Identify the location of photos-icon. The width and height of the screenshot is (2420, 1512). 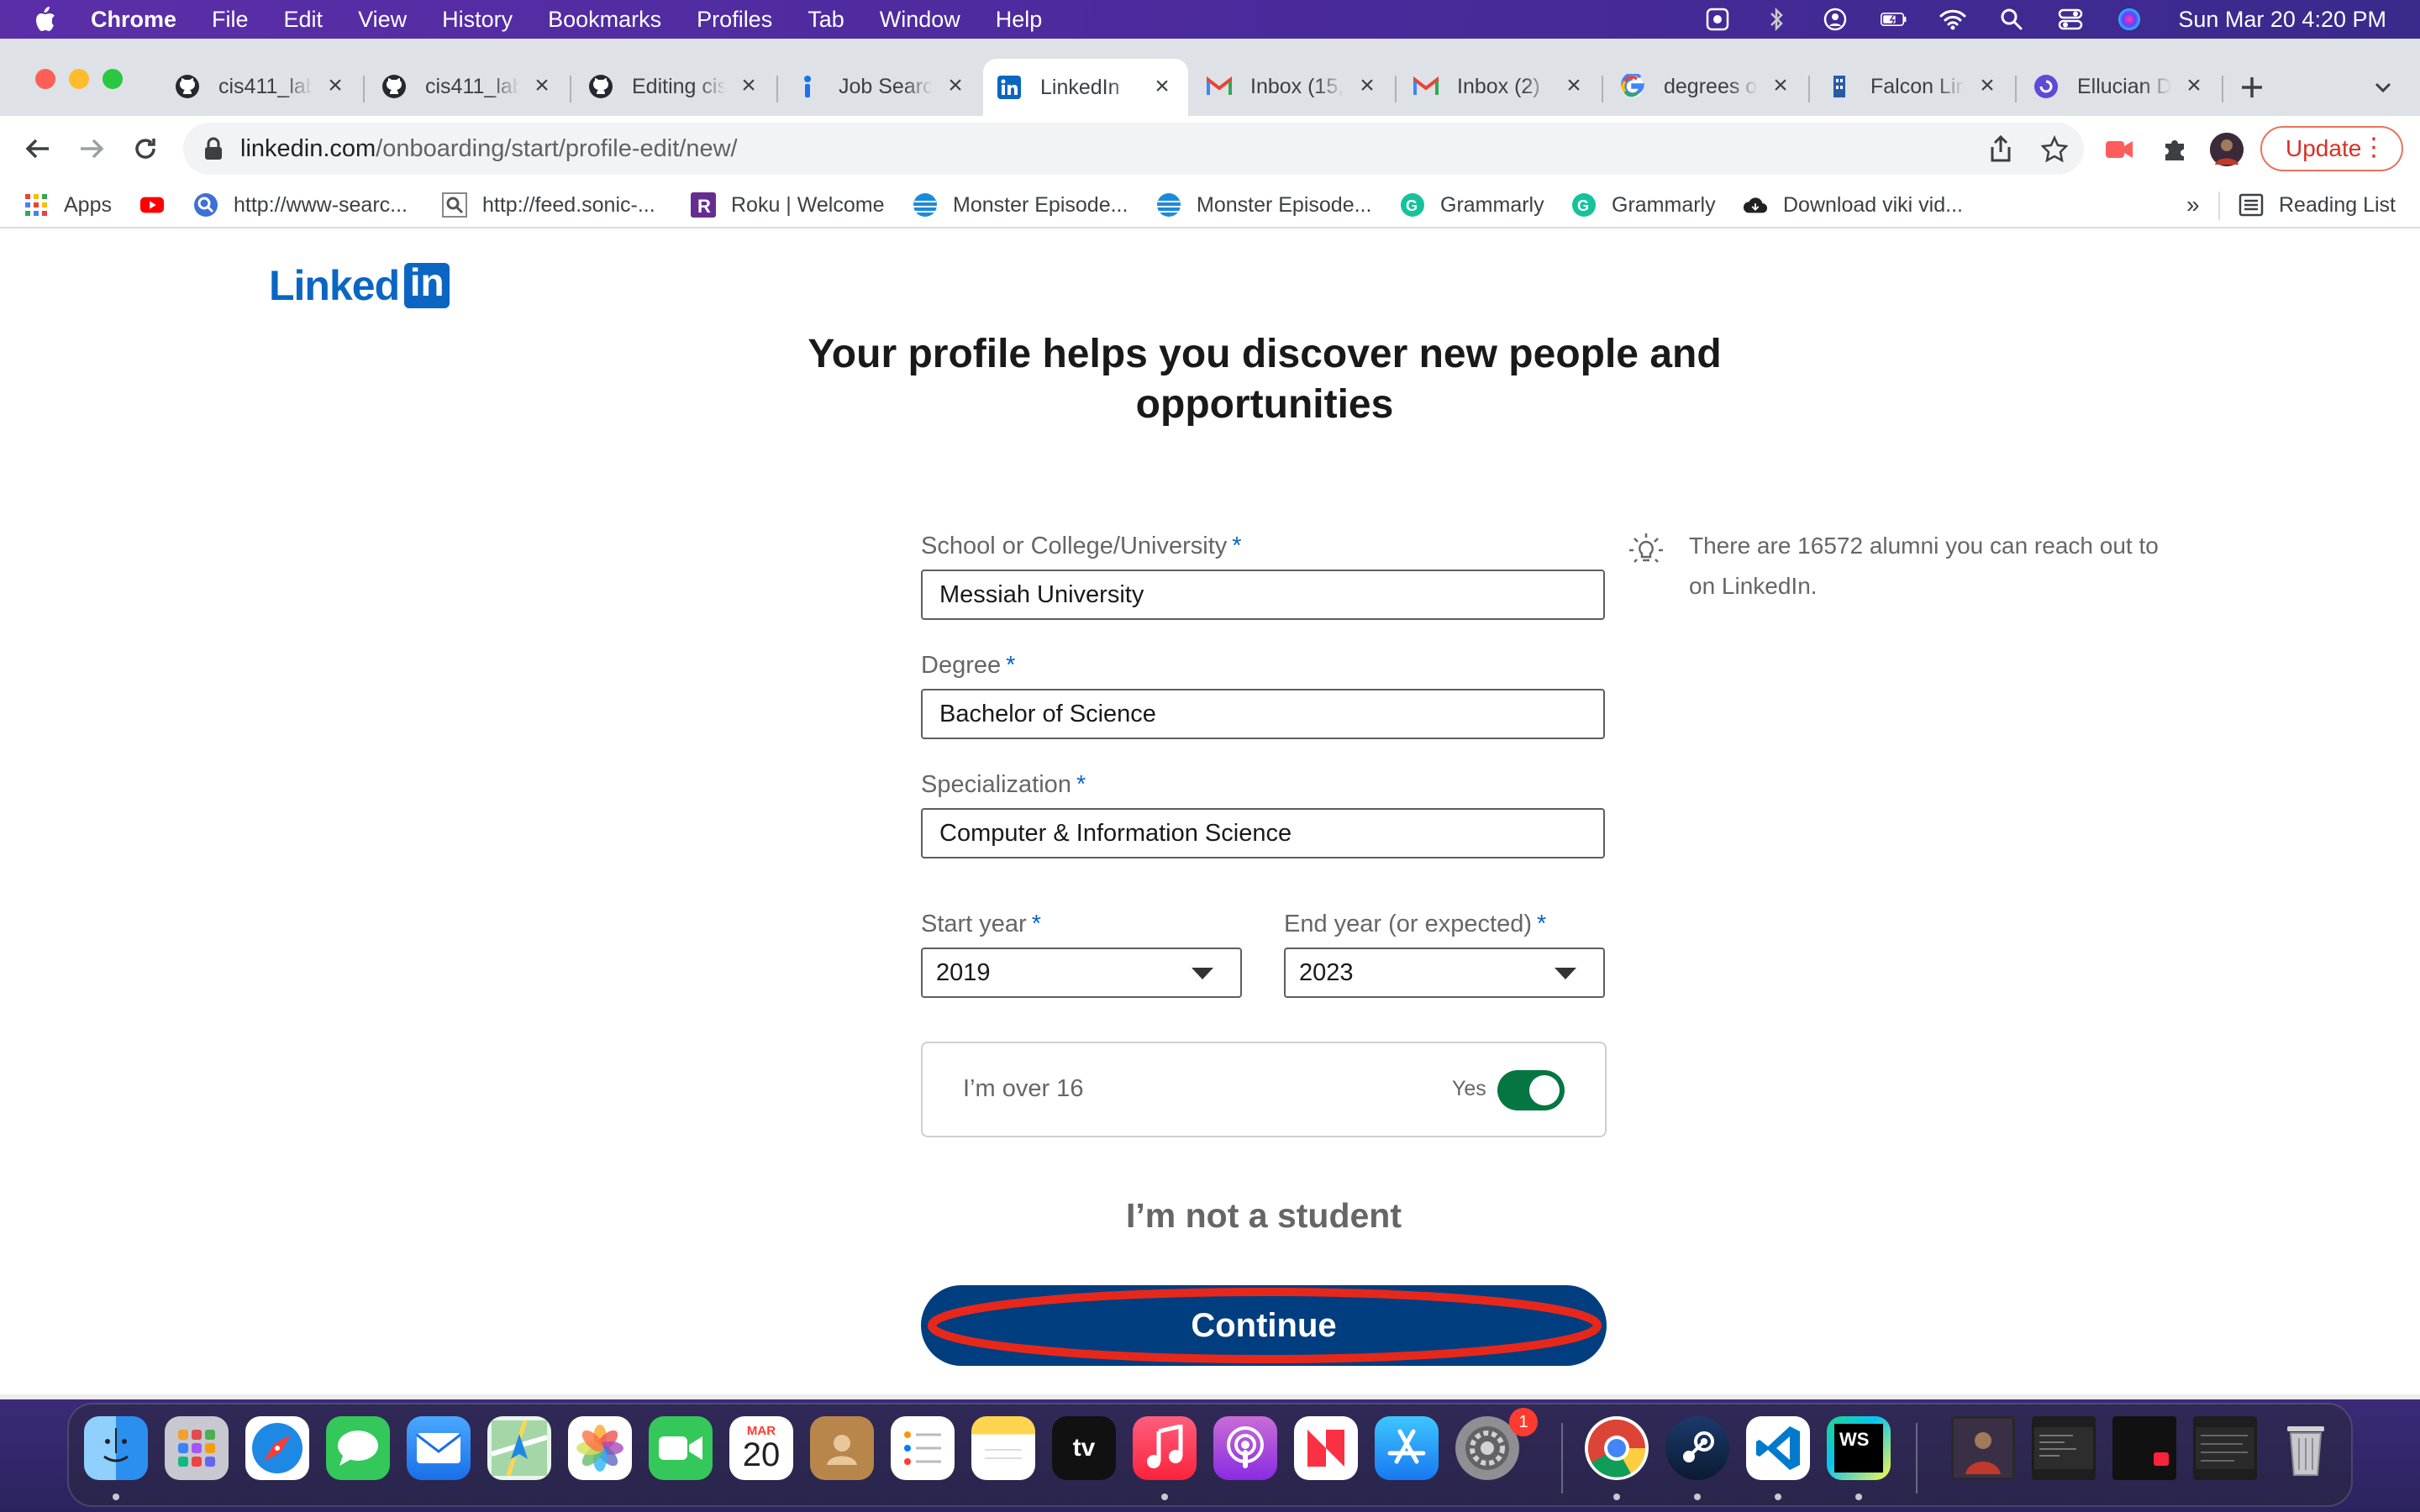
(600, 1448).